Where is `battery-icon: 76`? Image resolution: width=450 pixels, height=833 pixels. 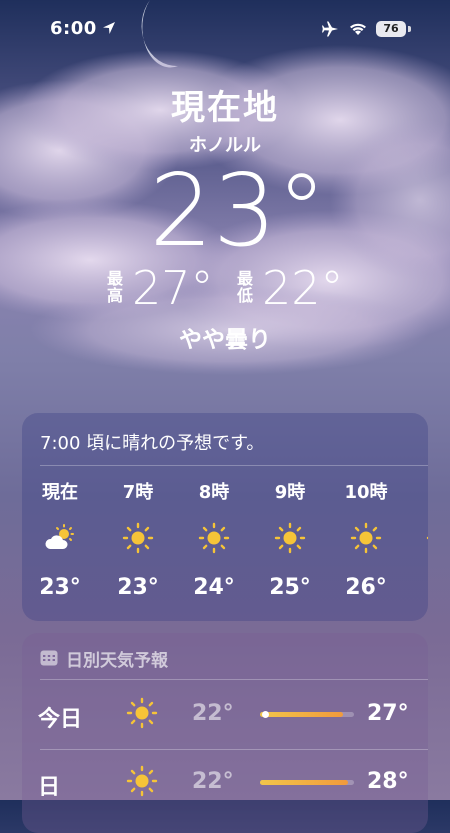
battery-icon: 76 is located at coordinates (391, 29).